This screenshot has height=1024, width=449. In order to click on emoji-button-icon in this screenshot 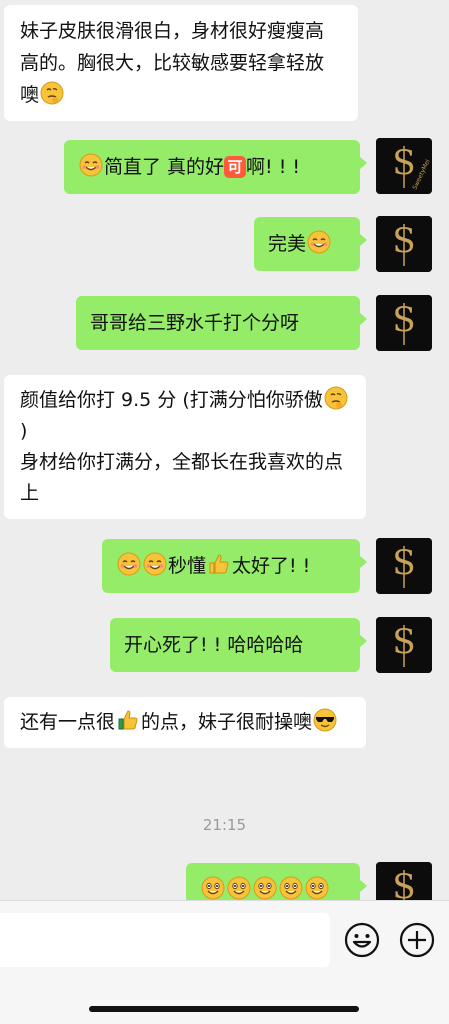, I will do `click(362, 940)`.